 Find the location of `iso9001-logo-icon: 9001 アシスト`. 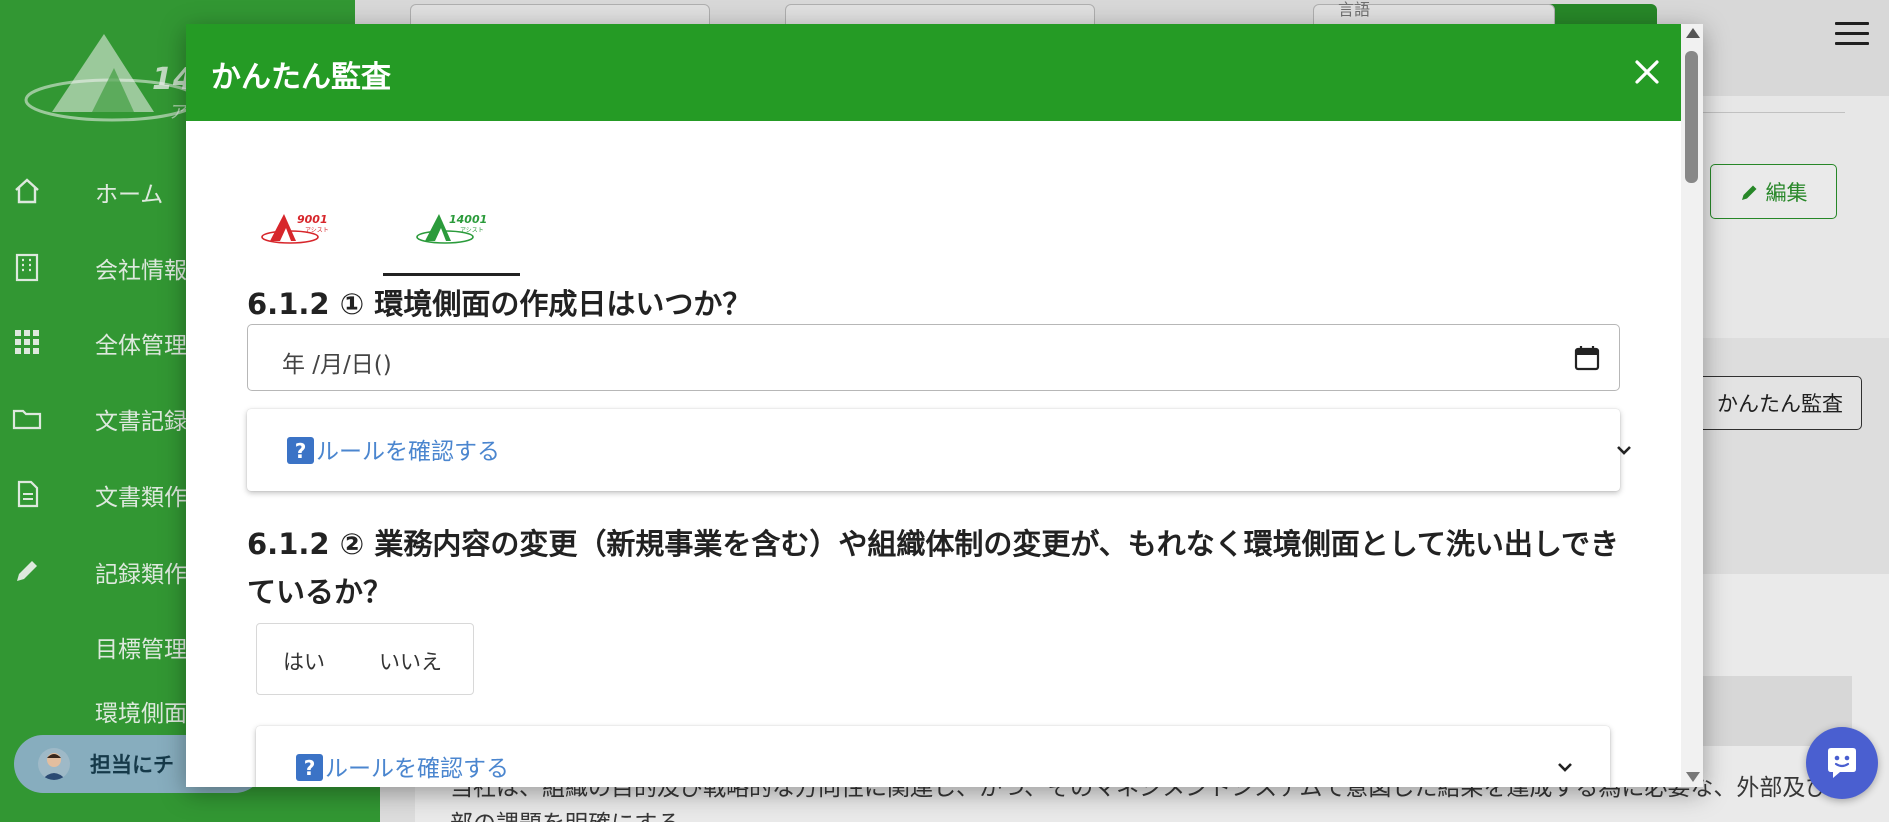

iso9001-logo-icon: 9001 アシスト is located at coordinates (295, 228).